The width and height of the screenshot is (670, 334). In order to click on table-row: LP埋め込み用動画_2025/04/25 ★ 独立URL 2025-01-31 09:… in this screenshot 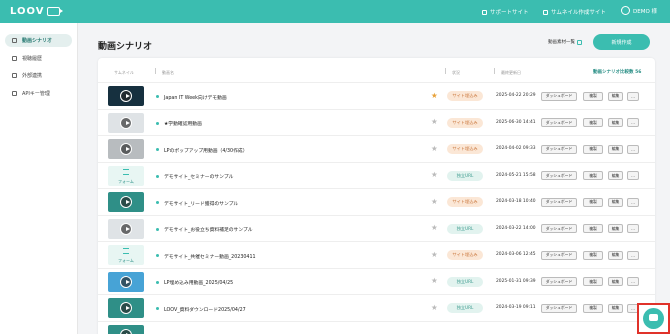, I will do `click(376, 281)`.